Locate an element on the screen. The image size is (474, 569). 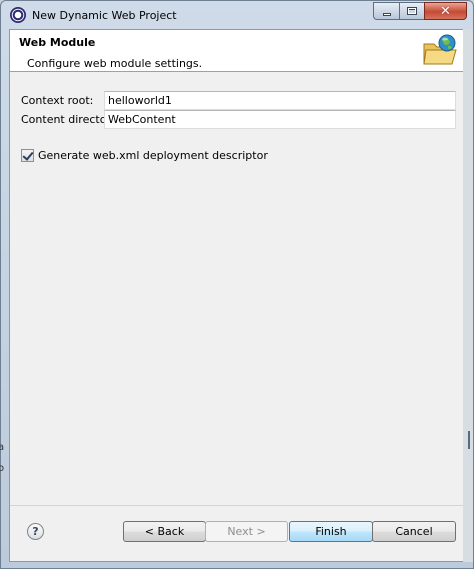
background-window-edge is located at coordinates (468, 295).